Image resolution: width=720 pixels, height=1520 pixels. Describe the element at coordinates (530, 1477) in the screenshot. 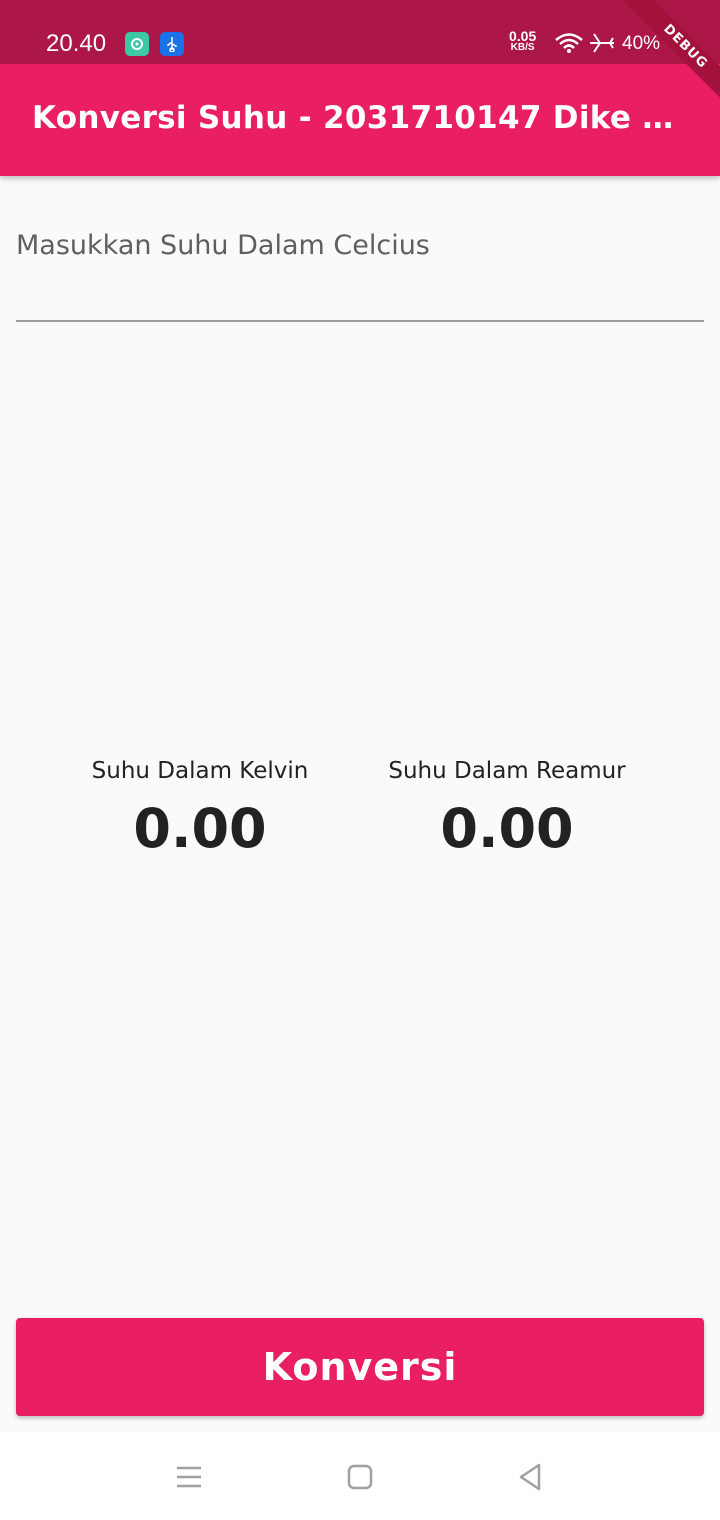

I see `back-icon` at that location.